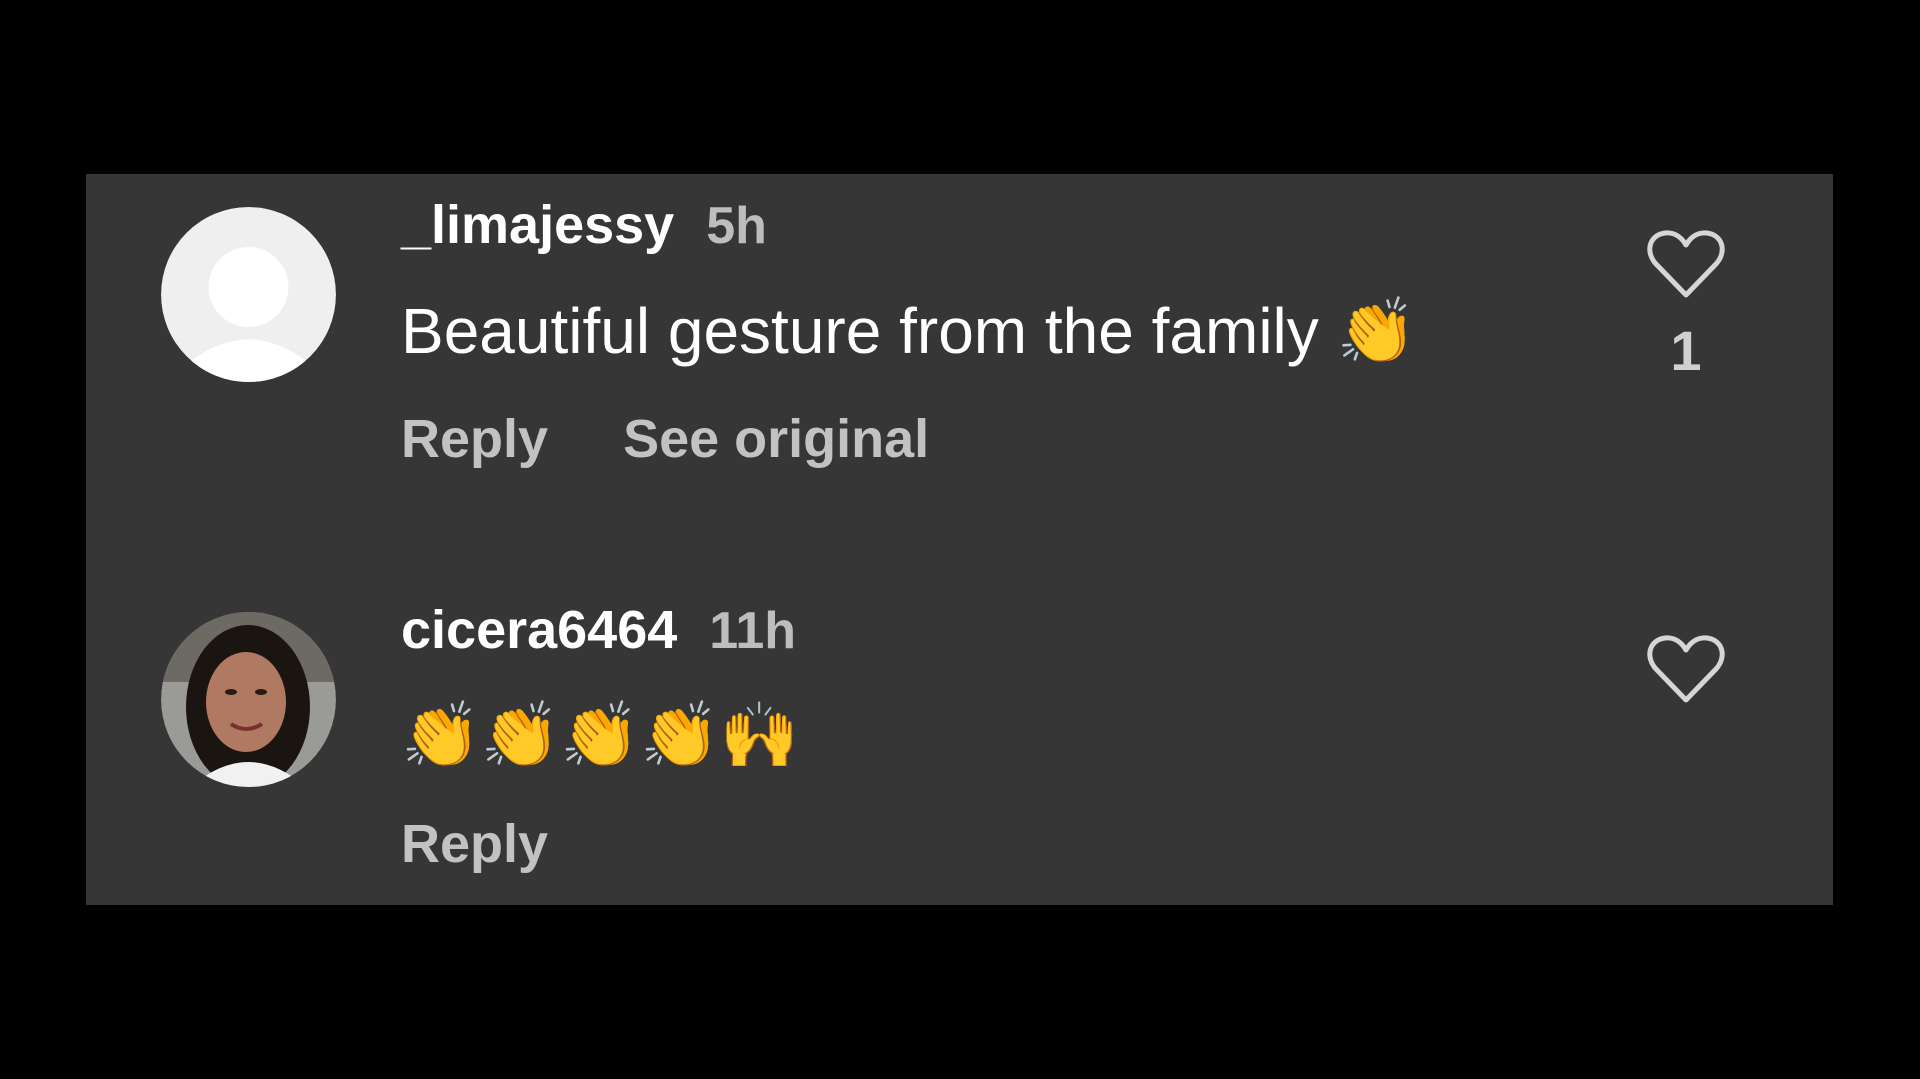 The height and width of the screenshot is (1079, 1920). What do you see at coordinates (537, 225) in the screenshot?
I see `username: _limajessy` at bounding box center [537, 225].